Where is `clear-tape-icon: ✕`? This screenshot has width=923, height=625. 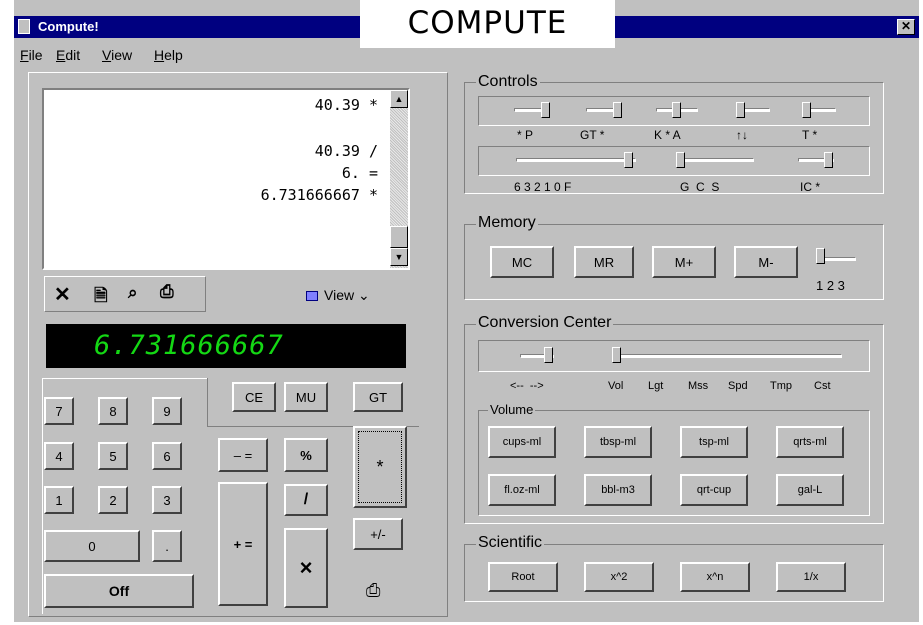
clear-tape-icon: ✕ is located at coordinates (62, 294).